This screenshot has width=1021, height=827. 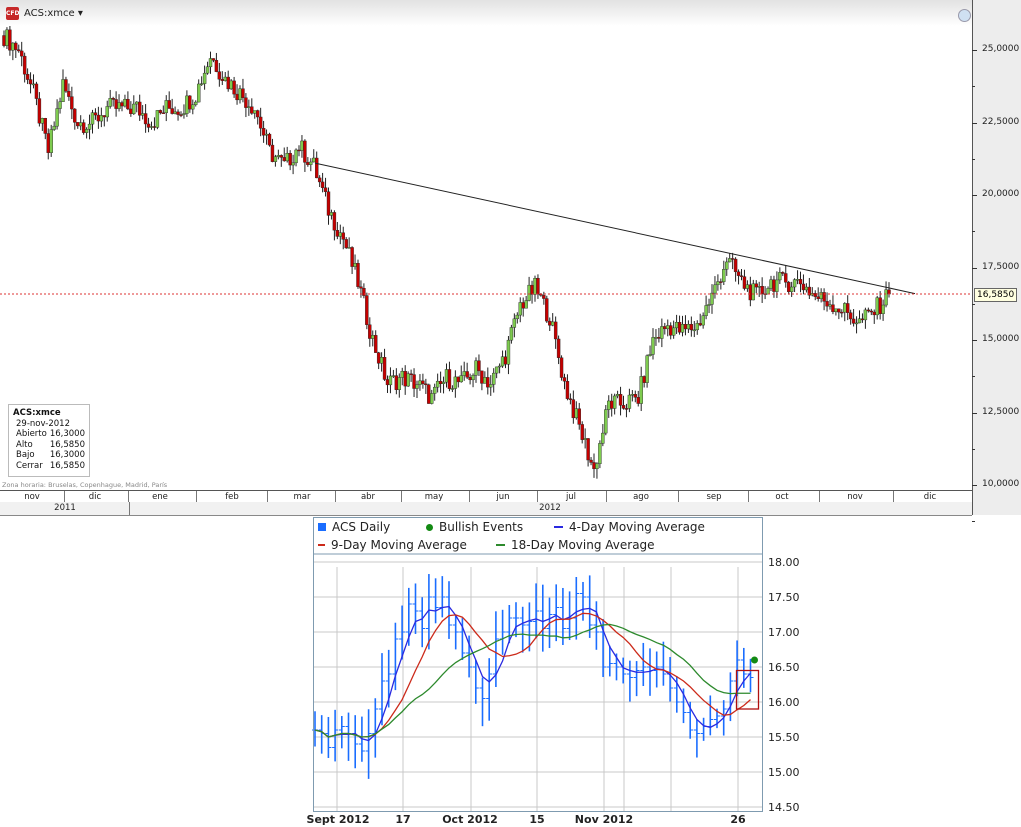 What do you see at coordinates (43, 423) in the screenshot?
I see `info-date: 29-nov-2012` at bounding box center [43, 423].